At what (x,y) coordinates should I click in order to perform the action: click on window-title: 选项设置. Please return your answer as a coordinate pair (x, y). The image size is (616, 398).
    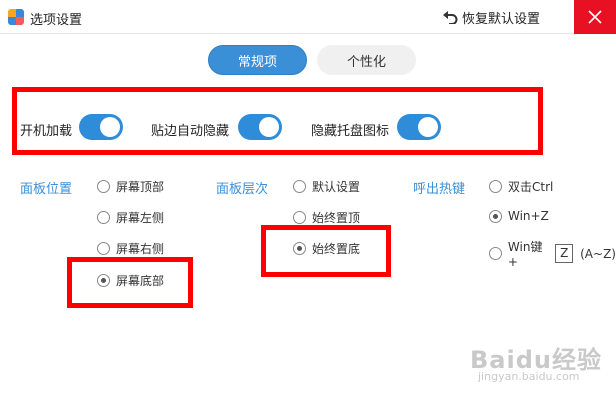
    Looking at the image, I should click on (56, 20).